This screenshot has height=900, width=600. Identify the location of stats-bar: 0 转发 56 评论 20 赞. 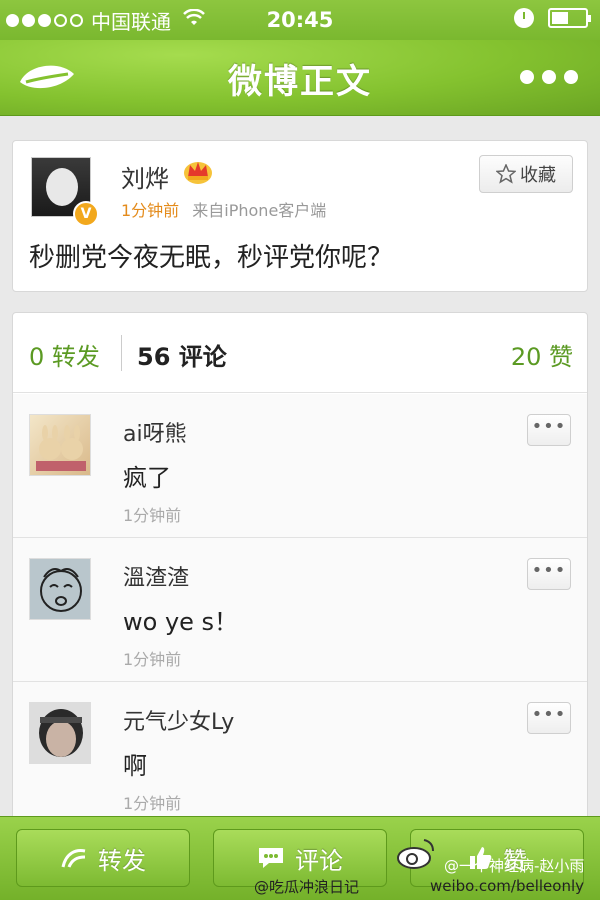
(300, 353).